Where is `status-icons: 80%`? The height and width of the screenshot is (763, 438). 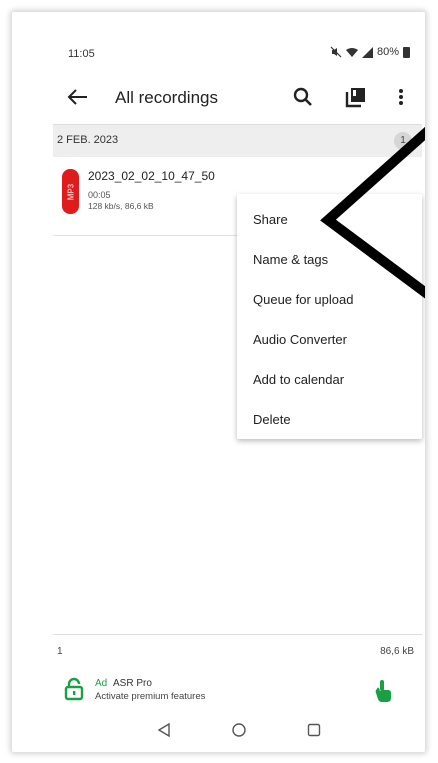
status-icons: 80% is located at coordinates (370, 52).